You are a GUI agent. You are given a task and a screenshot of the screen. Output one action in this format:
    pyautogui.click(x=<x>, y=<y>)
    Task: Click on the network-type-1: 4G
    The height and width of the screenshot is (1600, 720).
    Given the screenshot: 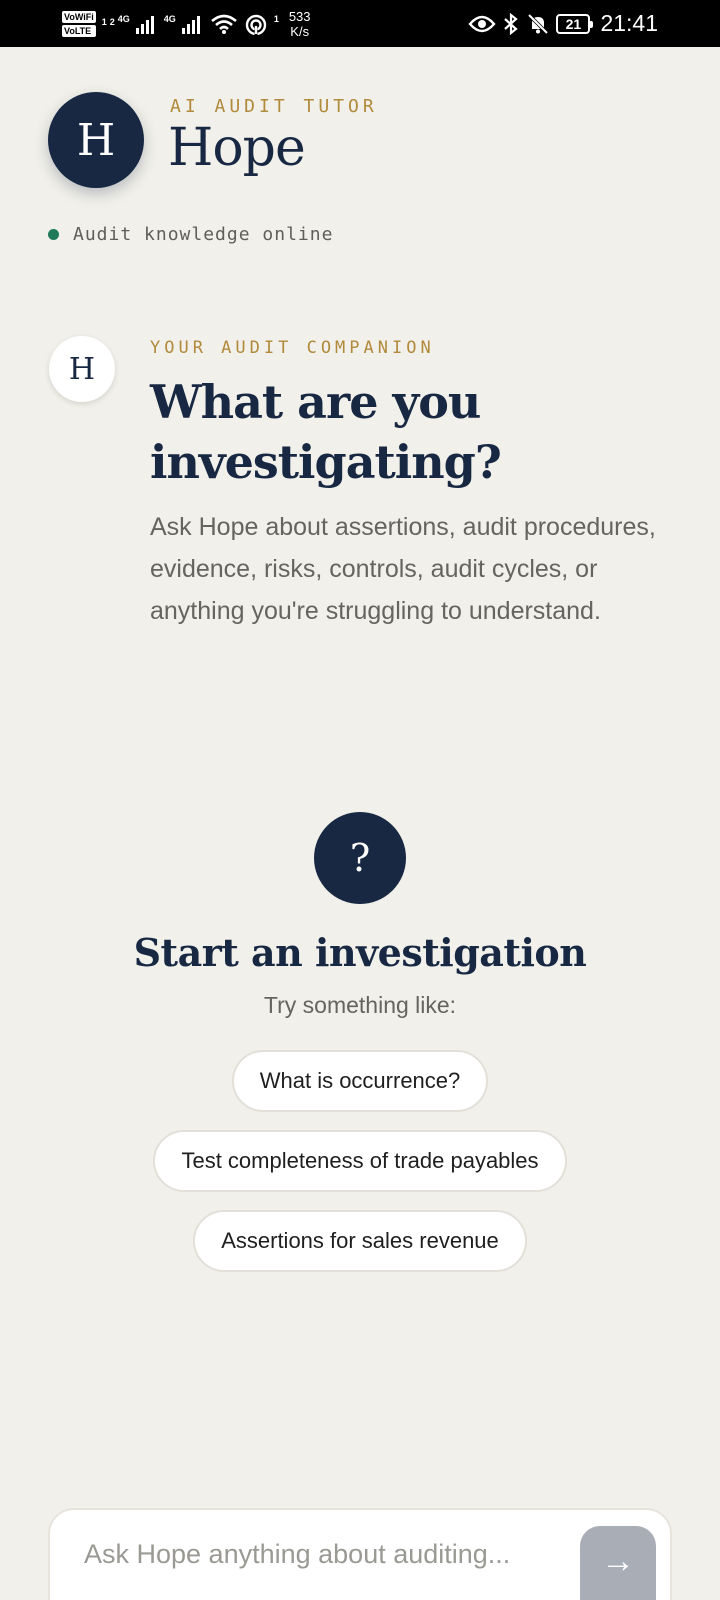 What is the action you would take?
    pyautogui.click(x=123, y=18)
    